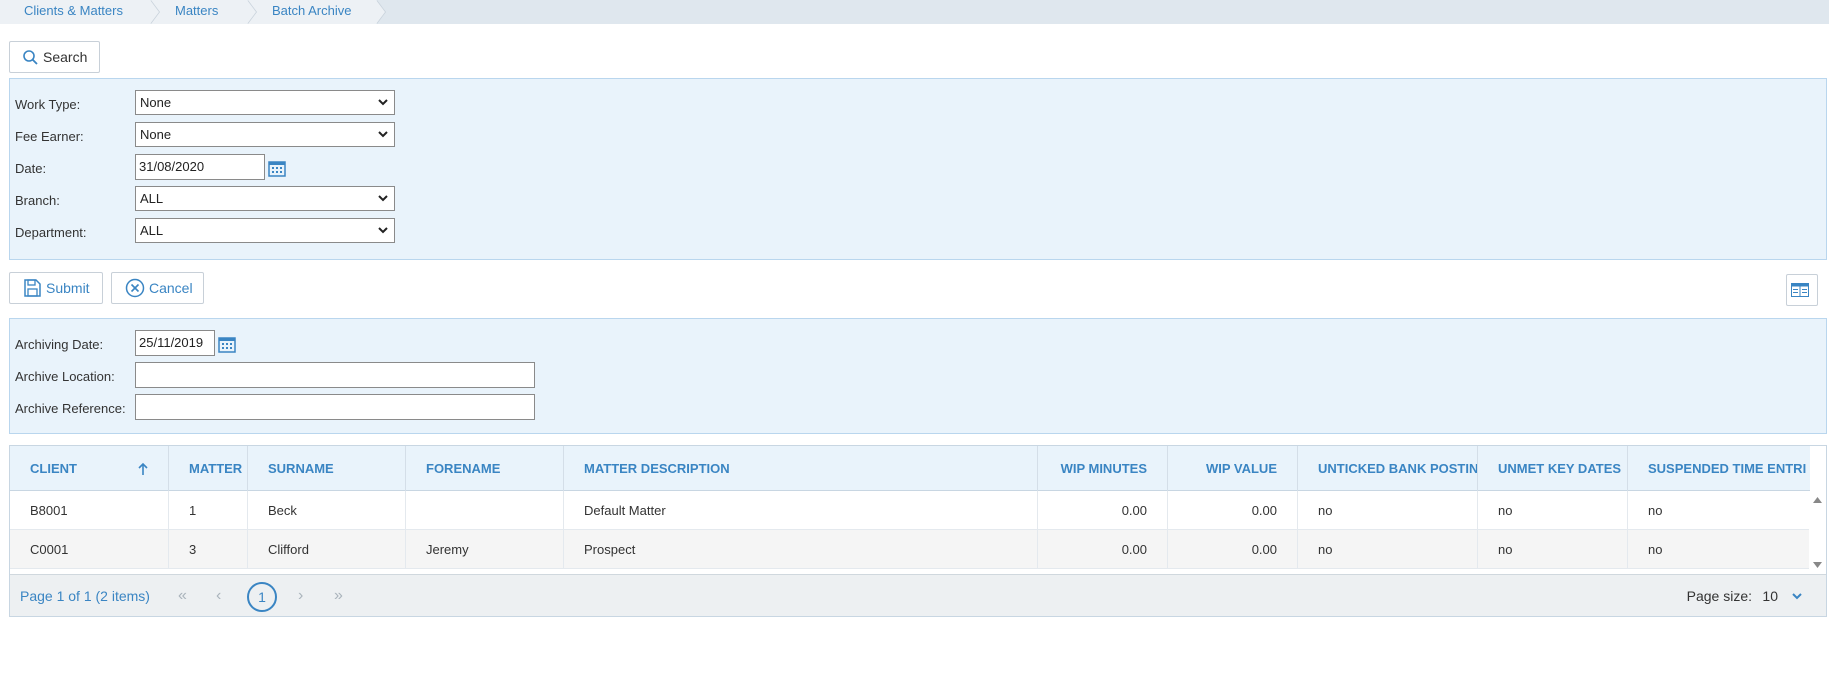  Describe the element at coordinates (1553, 468) in the screenshot. I see `column-header-unmet-key-dates: UNMET KEY DATES` at that location.